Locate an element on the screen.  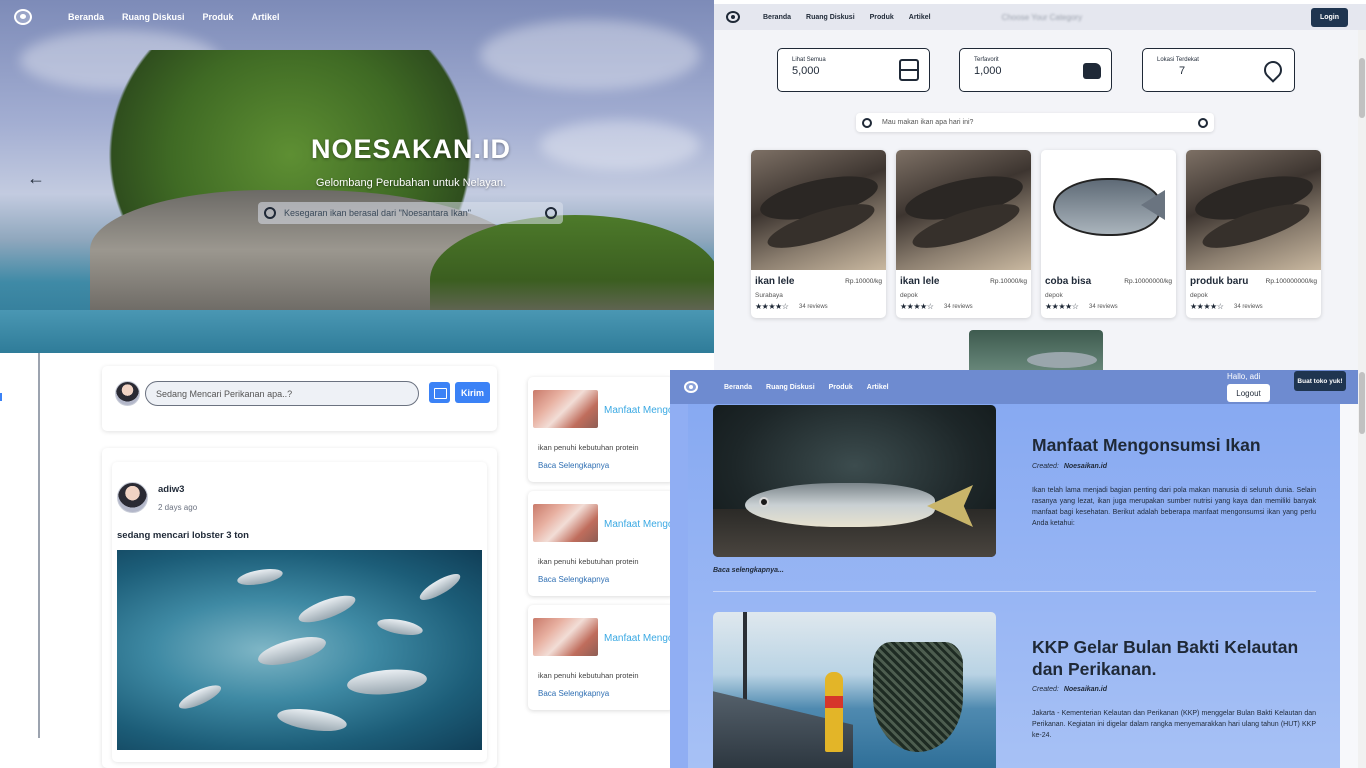
hero-title: NOESAKAN.ID is located at coordinates (410, 149).